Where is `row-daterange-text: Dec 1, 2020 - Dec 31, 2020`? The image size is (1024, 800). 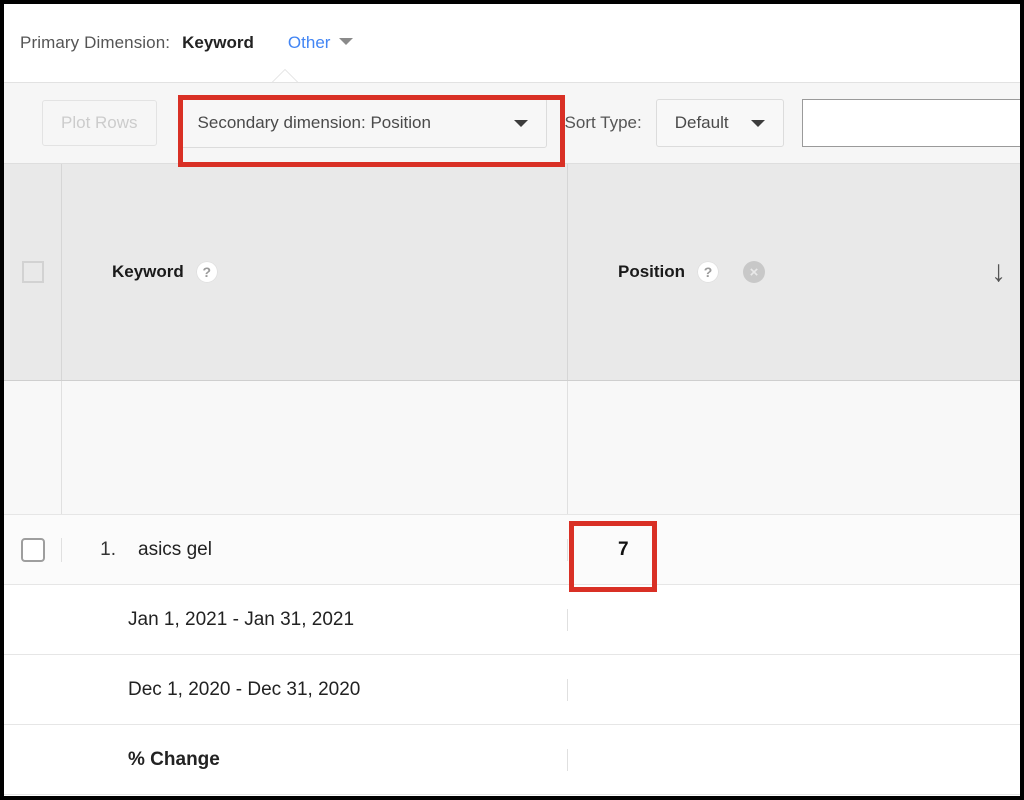
row-daterange-text: Dec 1, 2020 - Dec 31, 2020 is located at coordinates (244, 689).